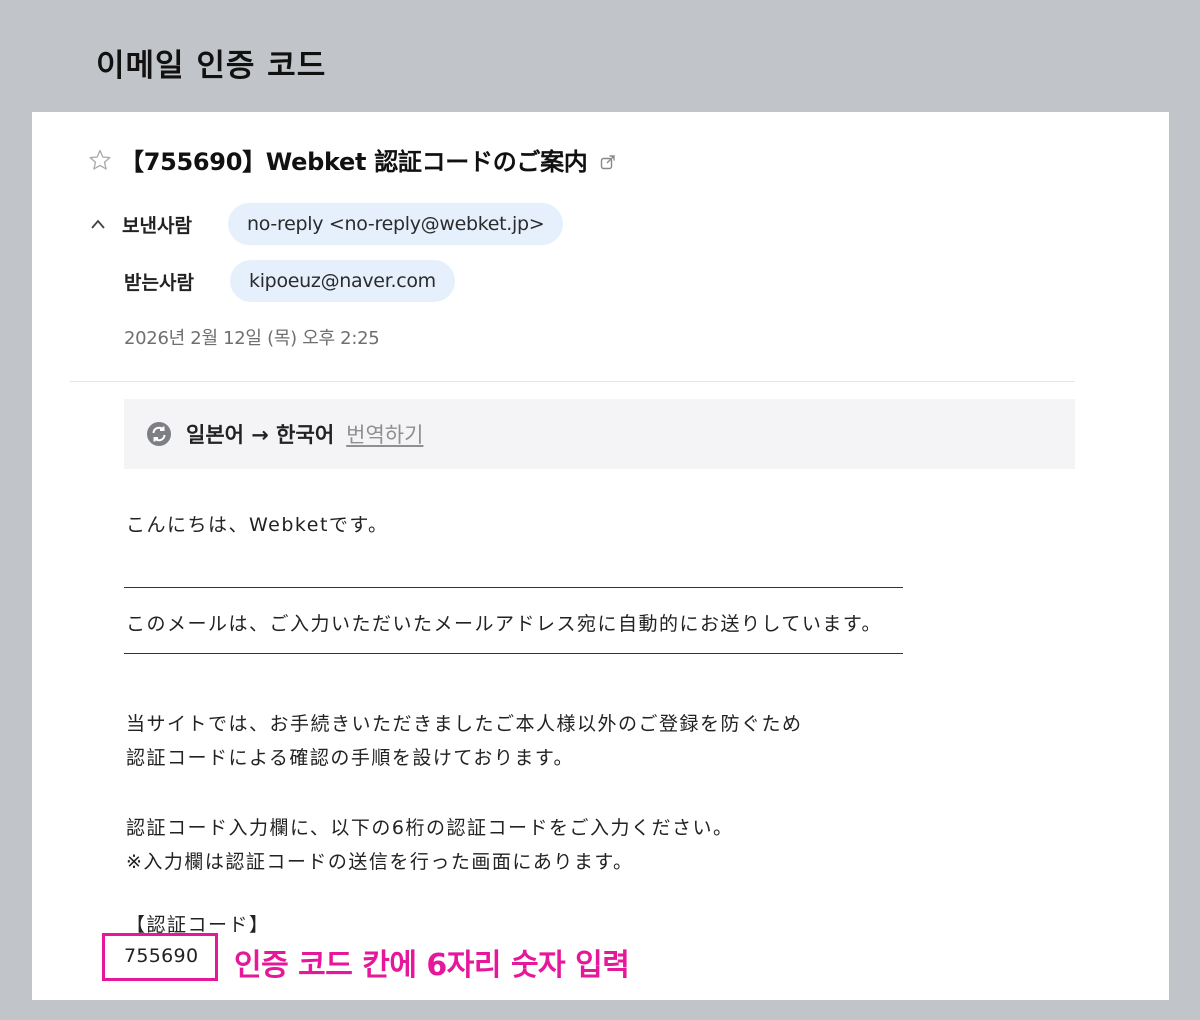 This screenshot has height=1020, width=1200. Describe the element at coordinates (161, 956) in the screenshot. I see `verification-code: 755690` at that location.